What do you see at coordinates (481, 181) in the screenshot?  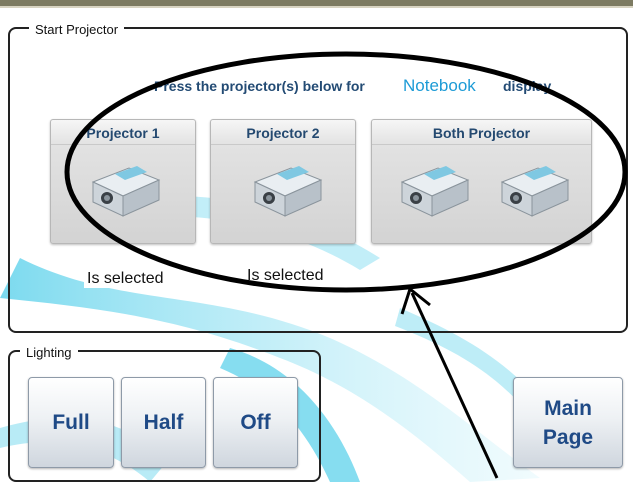 I see `both-projector-button: Both Projector` at bounding box center [481, 181].